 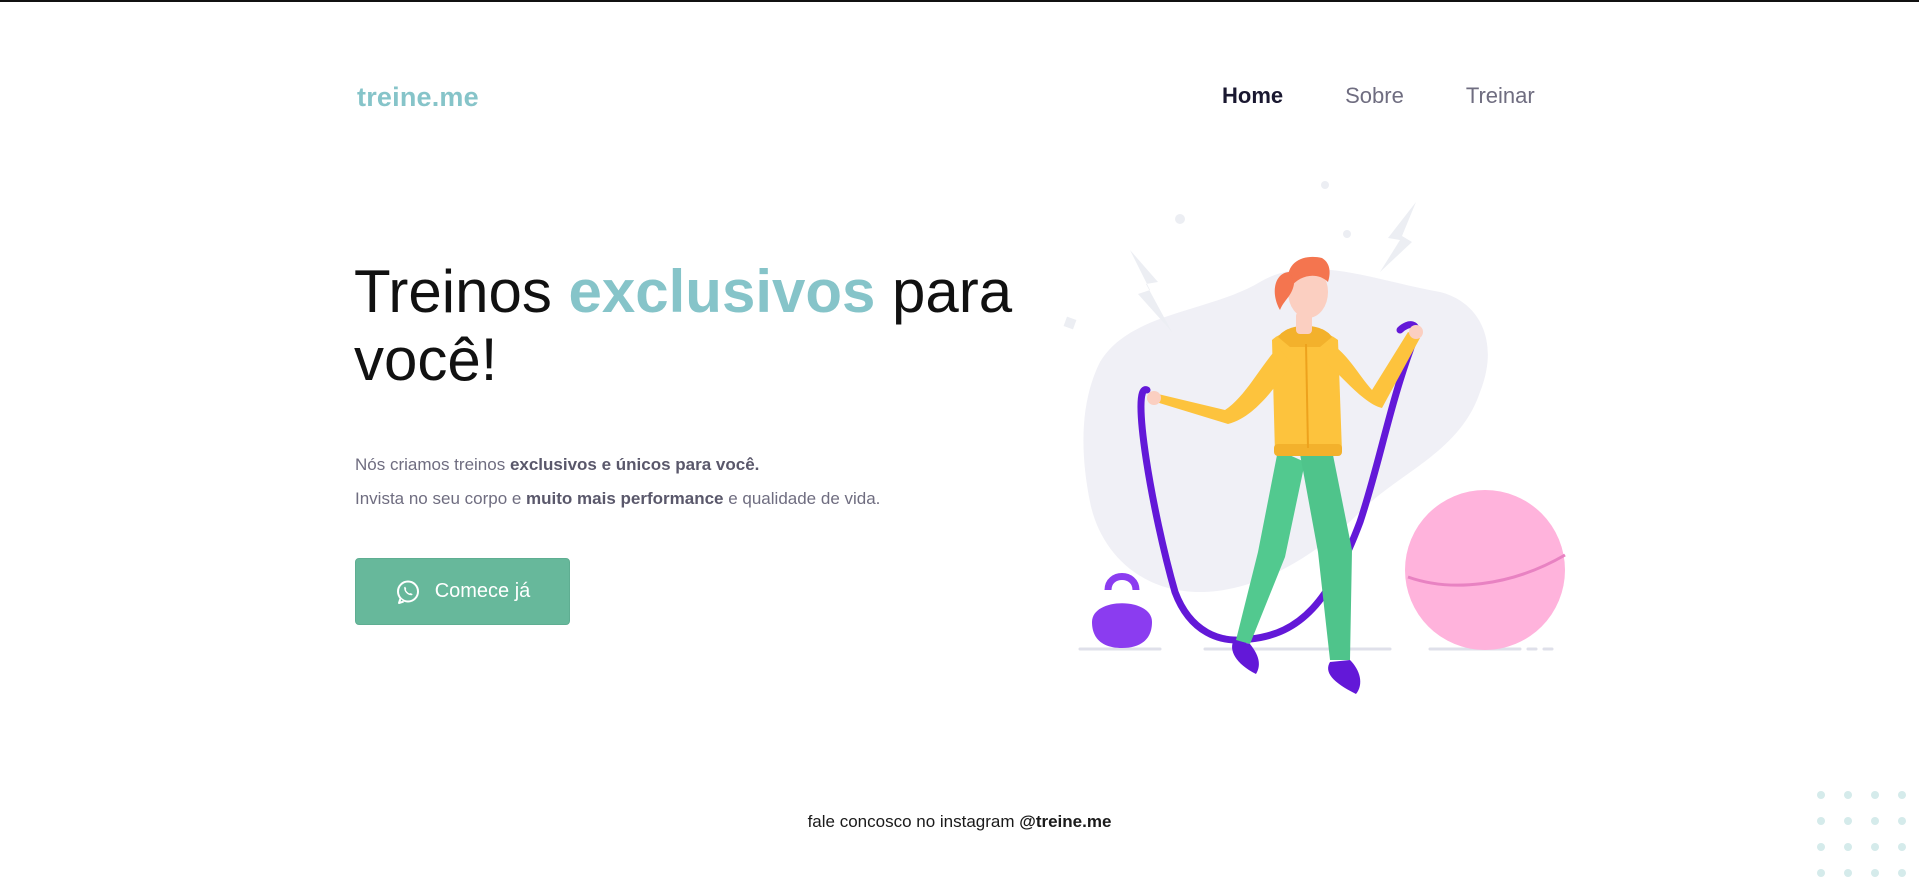 I want to click on footer-instagram: fale concosco no instagram @treine.me, so click(x=959, y=822).